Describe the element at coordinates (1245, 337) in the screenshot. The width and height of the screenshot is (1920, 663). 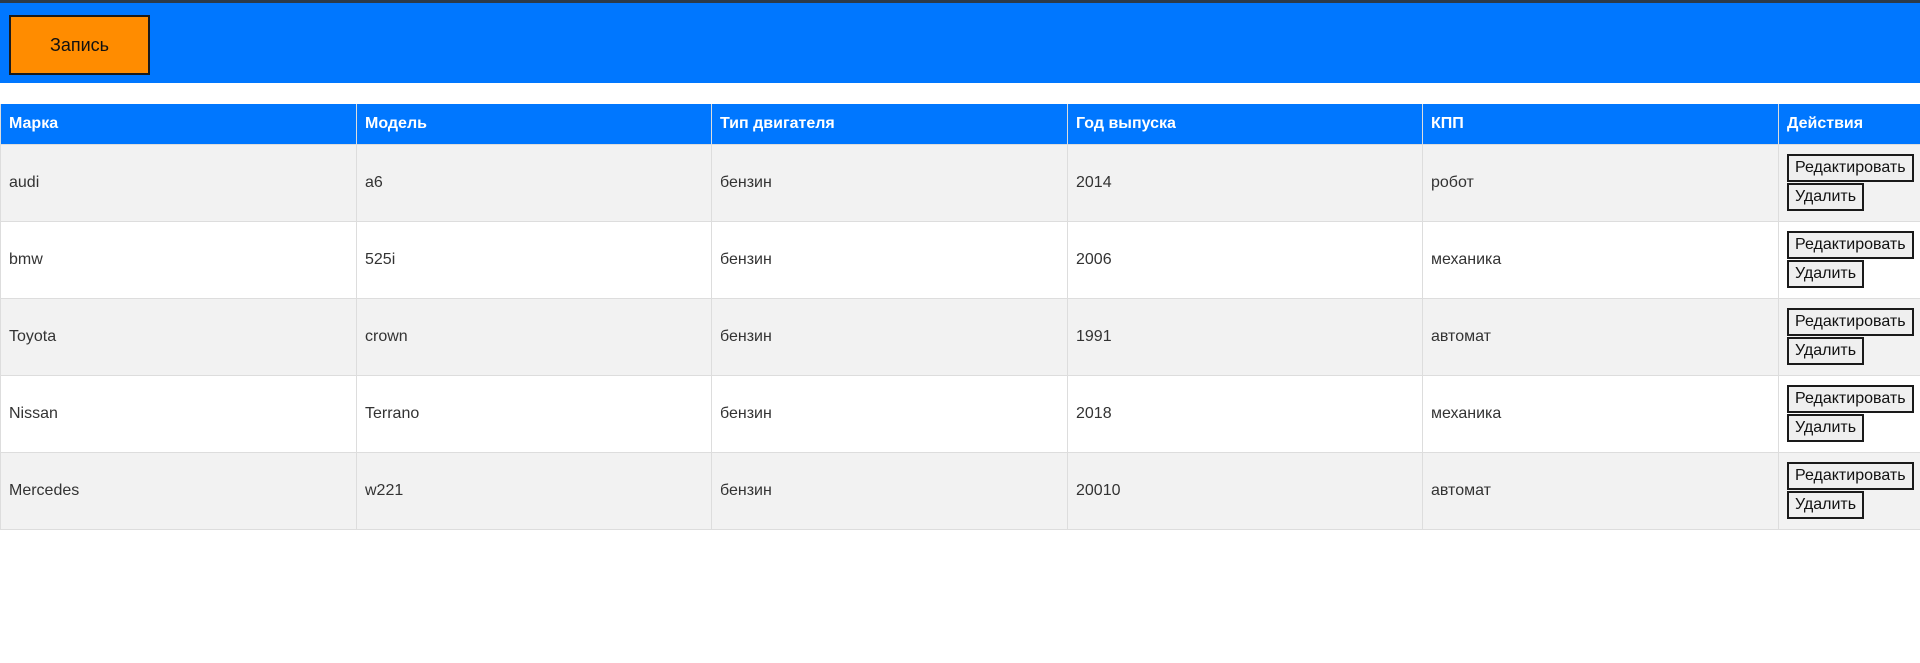
I see `cell-year: 1991` at that location.